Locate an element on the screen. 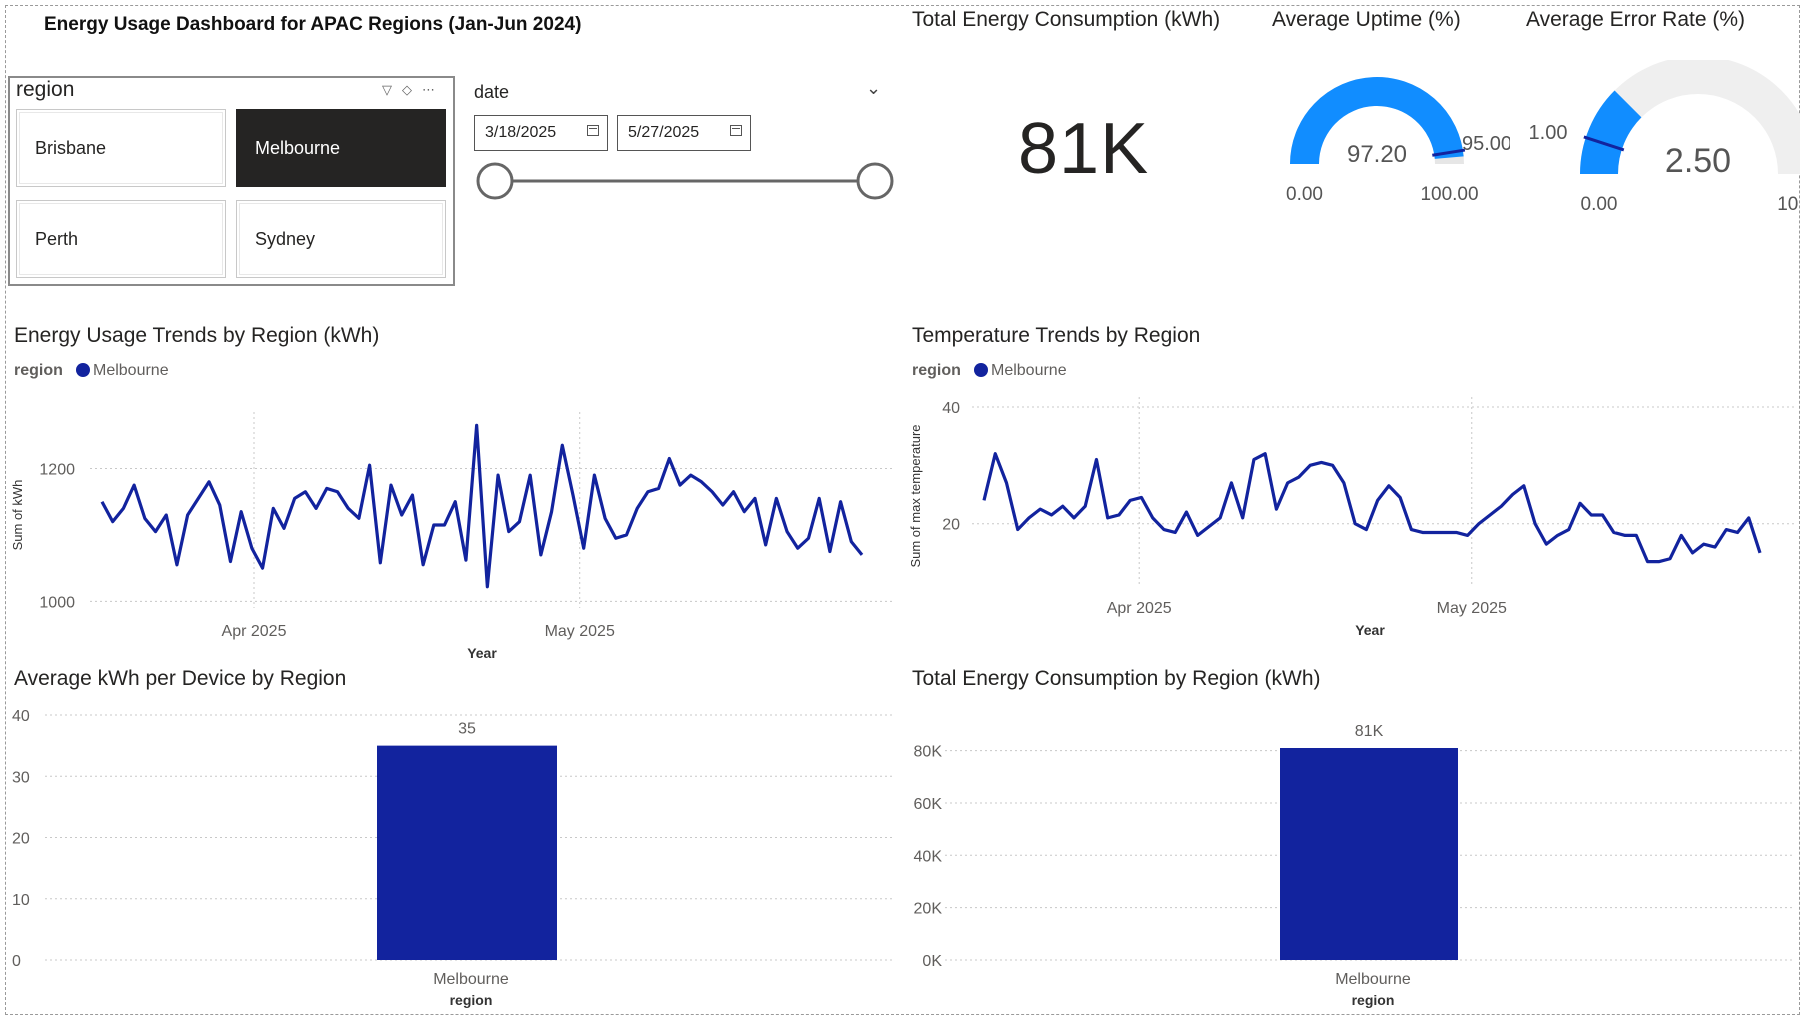  region-option-melbourne: Melbourne is located at coordinates (341, 148).